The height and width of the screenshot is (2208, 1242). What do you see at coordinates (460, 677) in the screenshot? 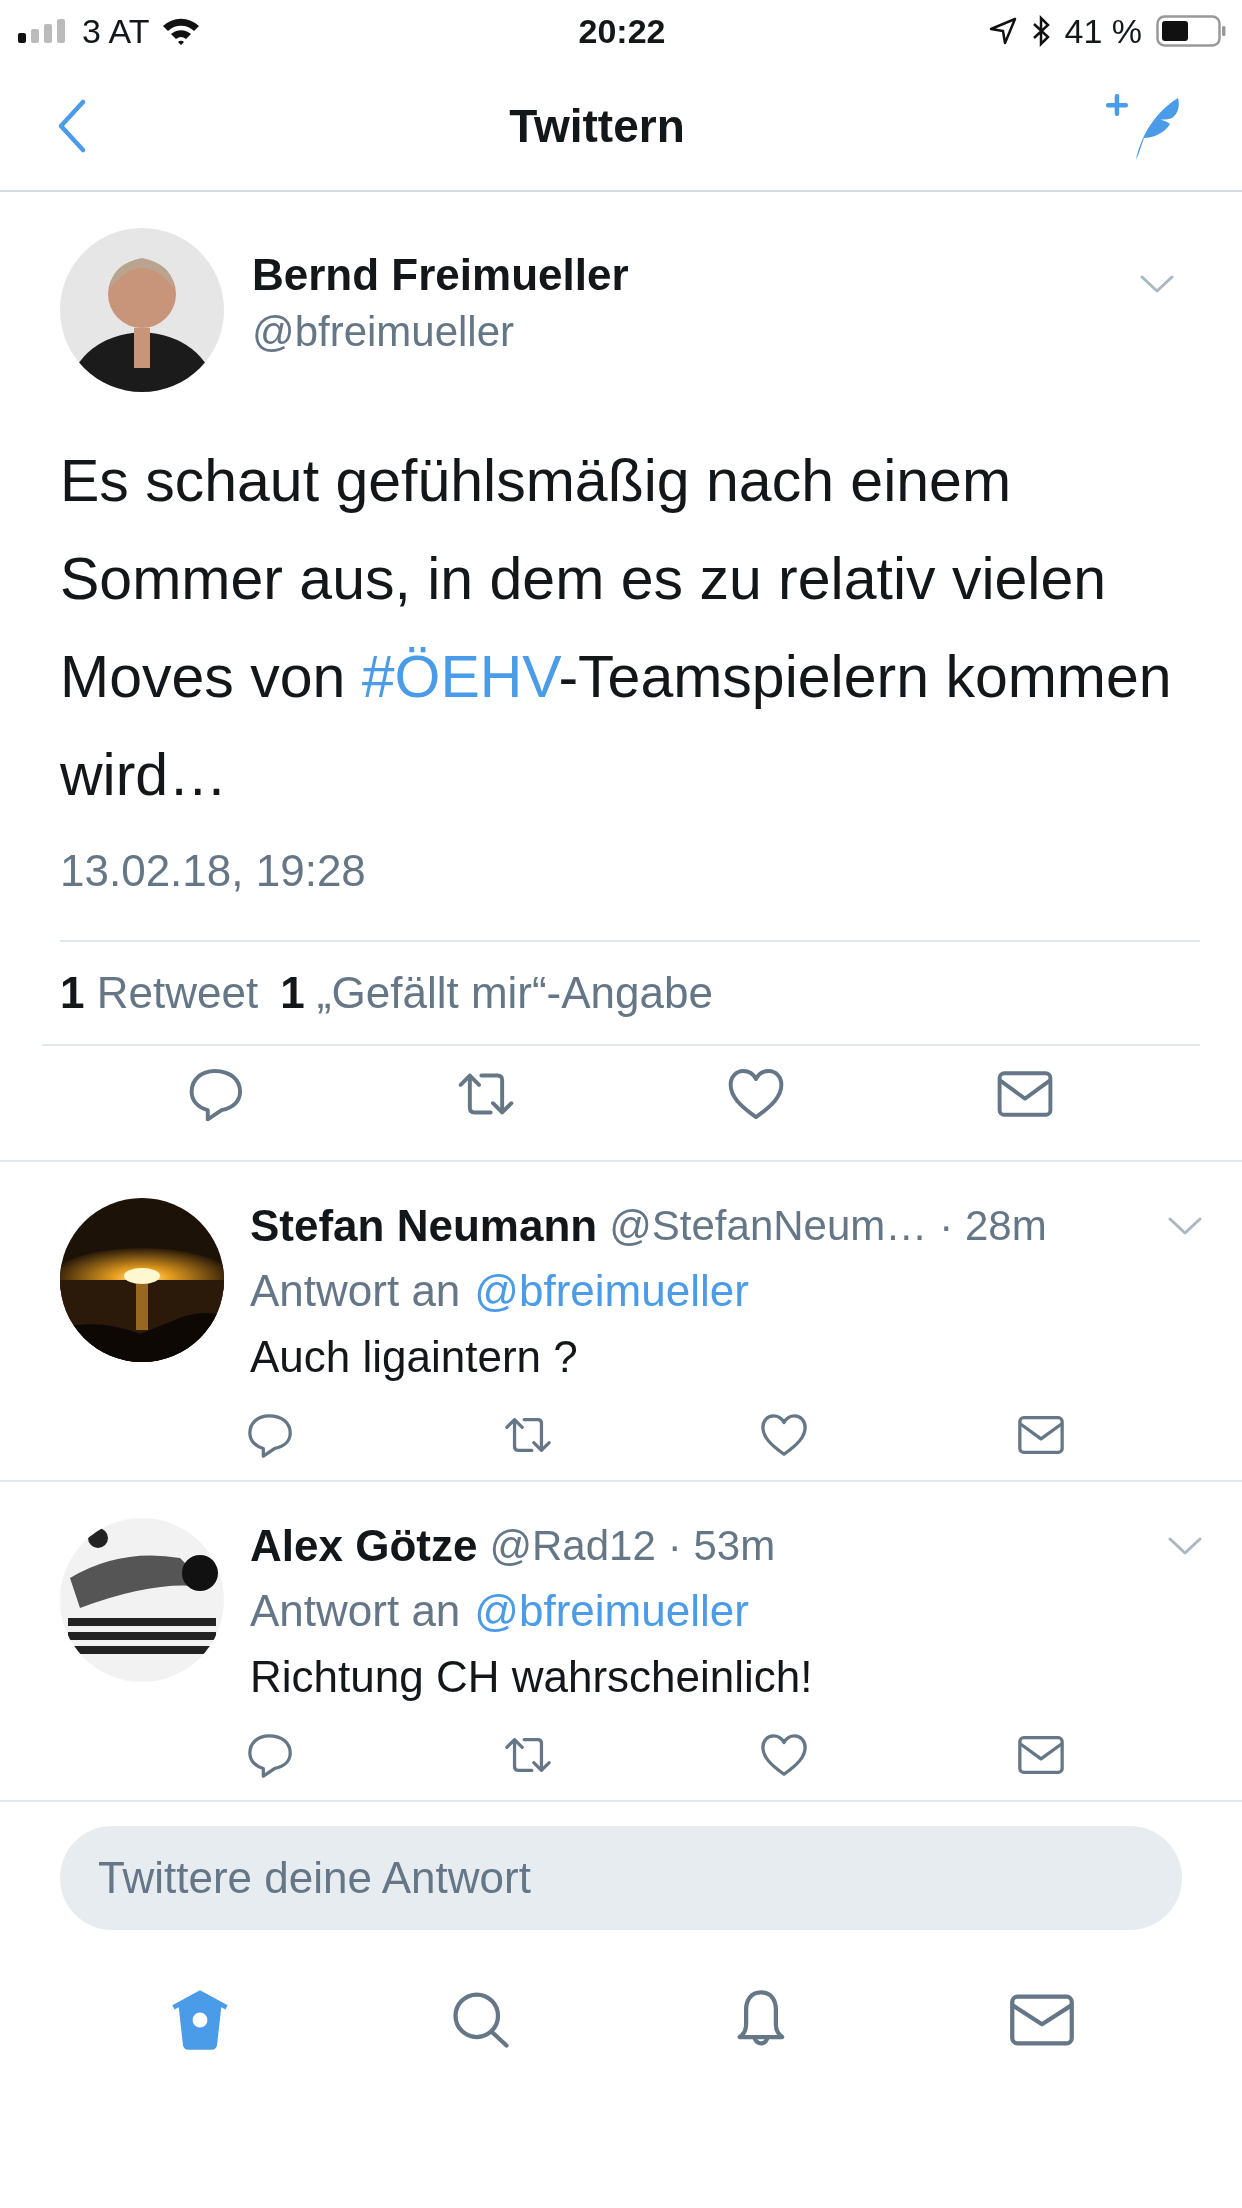
I see `hashtag-link: #ÖEHV` at bounding box center [460, 677].